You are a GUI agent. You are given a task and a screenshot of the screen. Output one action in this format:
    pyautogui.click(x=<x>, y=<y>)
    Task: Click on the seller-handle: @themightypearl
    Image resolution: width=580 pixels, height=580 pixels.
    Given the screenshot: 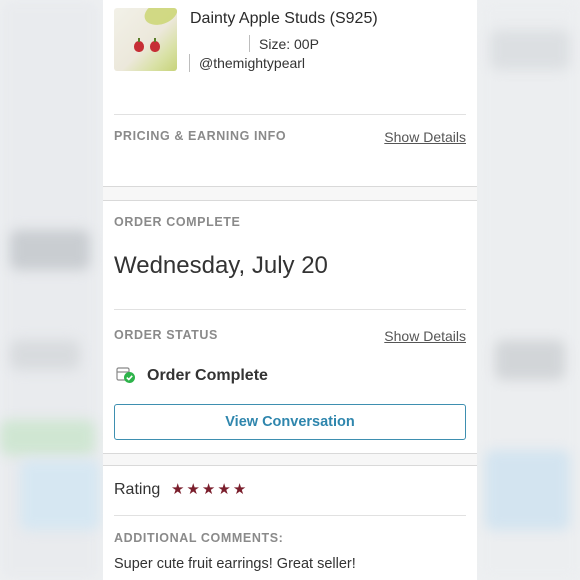 What is the action you would take?
    pyautogui.click(x=252, y=63)
    